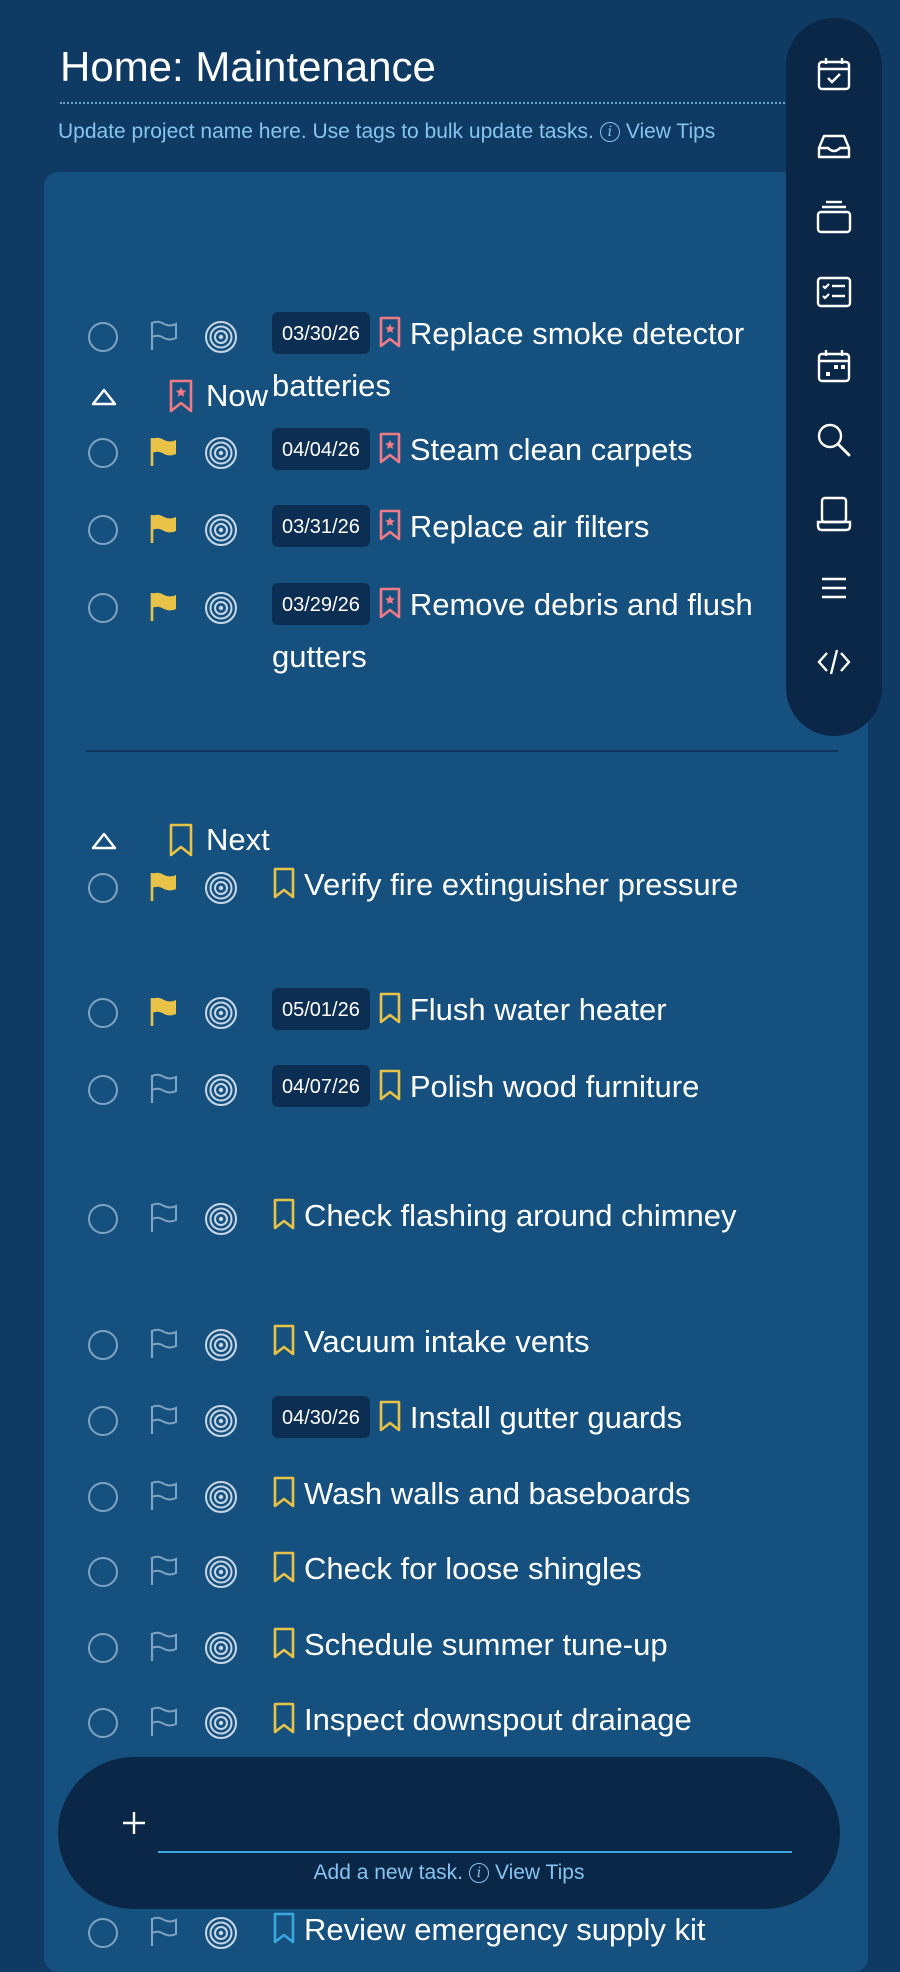 This screenshot has width=900, height=1972. What do you see at coordinates (321, 448) in the screenshot?
I see `due-date-badge: 04/04/26` at bounding box center [321, 448].